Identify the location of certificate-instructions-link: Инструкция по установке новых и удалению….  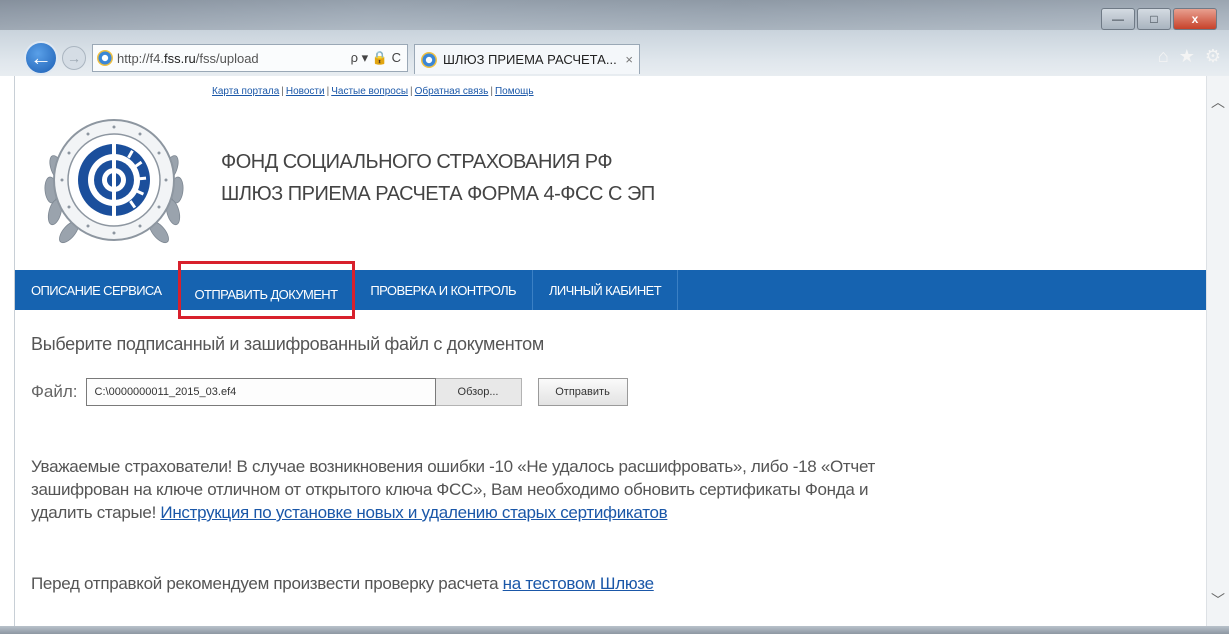
(413, 512).